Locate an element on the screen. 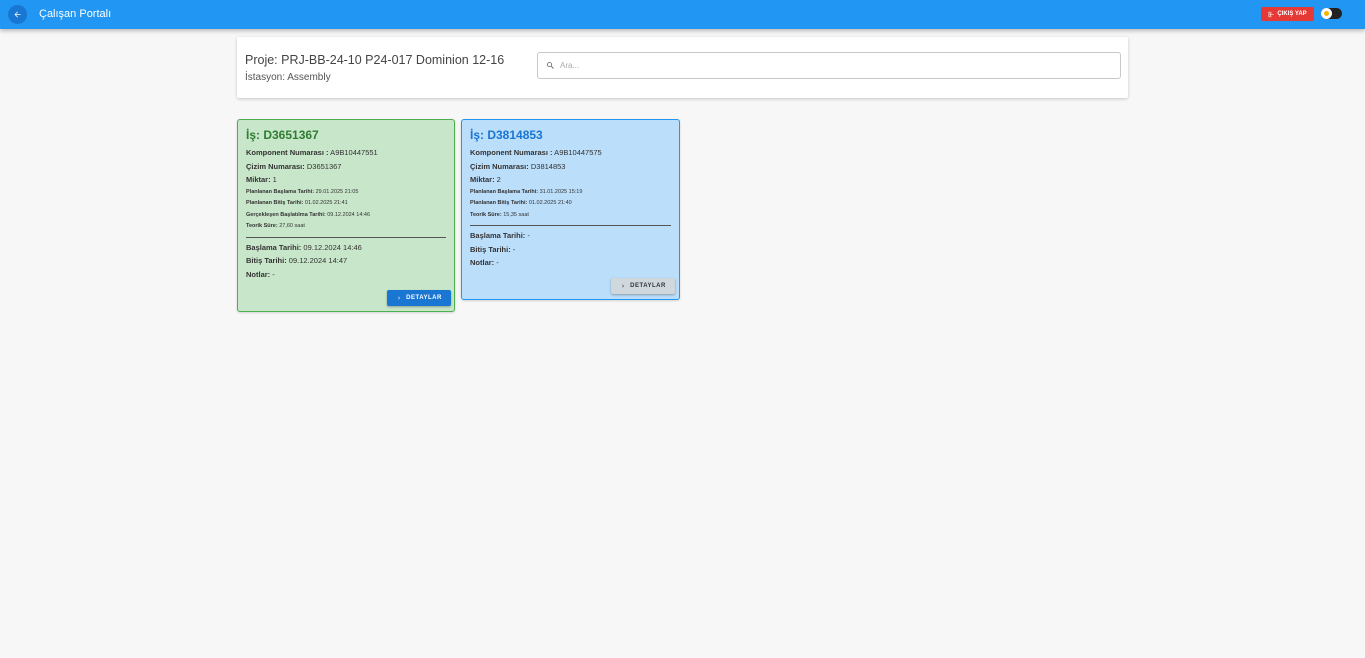 The height and width of the screenshot is (658, 1365). quantity: Miktar: 1 is located at coordinates (261, 179).